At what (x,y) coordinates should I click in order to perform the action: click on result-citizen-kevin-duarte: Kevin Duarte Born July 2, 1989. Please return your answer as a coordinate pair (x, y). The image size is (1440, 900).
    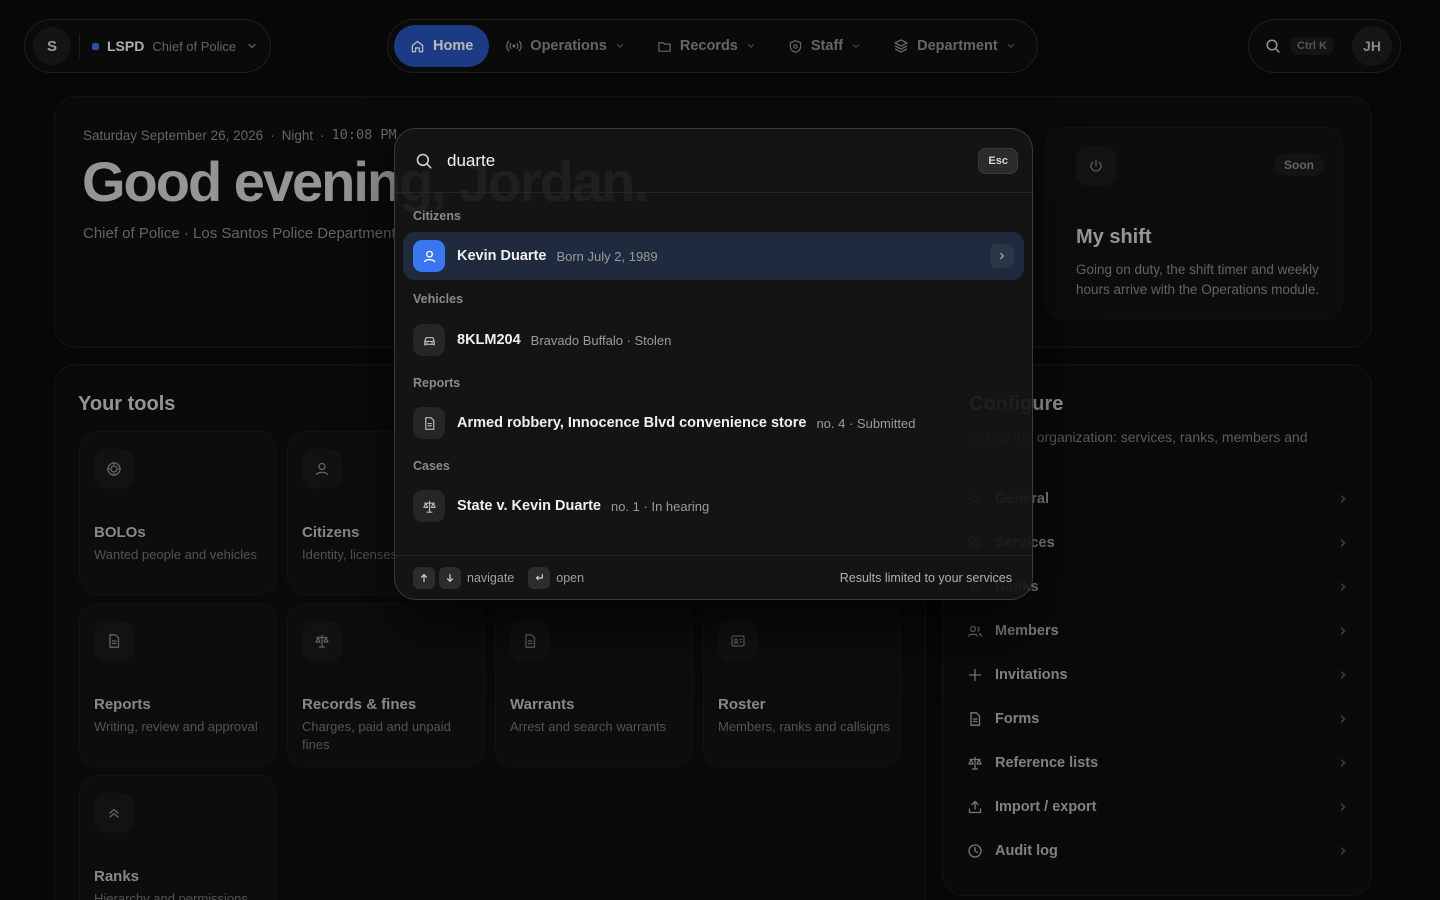
    Looking at the image, I should click on (713, 256).